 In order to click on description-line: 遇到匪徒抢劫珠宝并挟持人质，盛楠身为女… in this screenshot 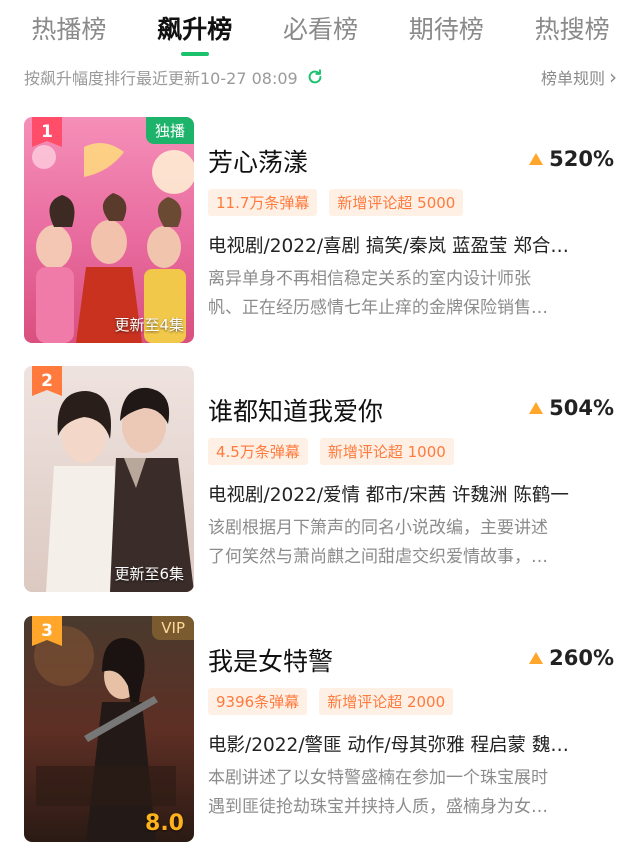, I will do `click(378, 807)`.